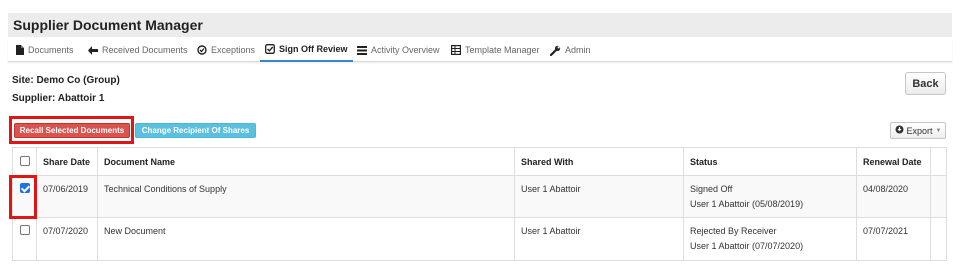  I want to click on tab-documents: Documents, so click(45, 50).